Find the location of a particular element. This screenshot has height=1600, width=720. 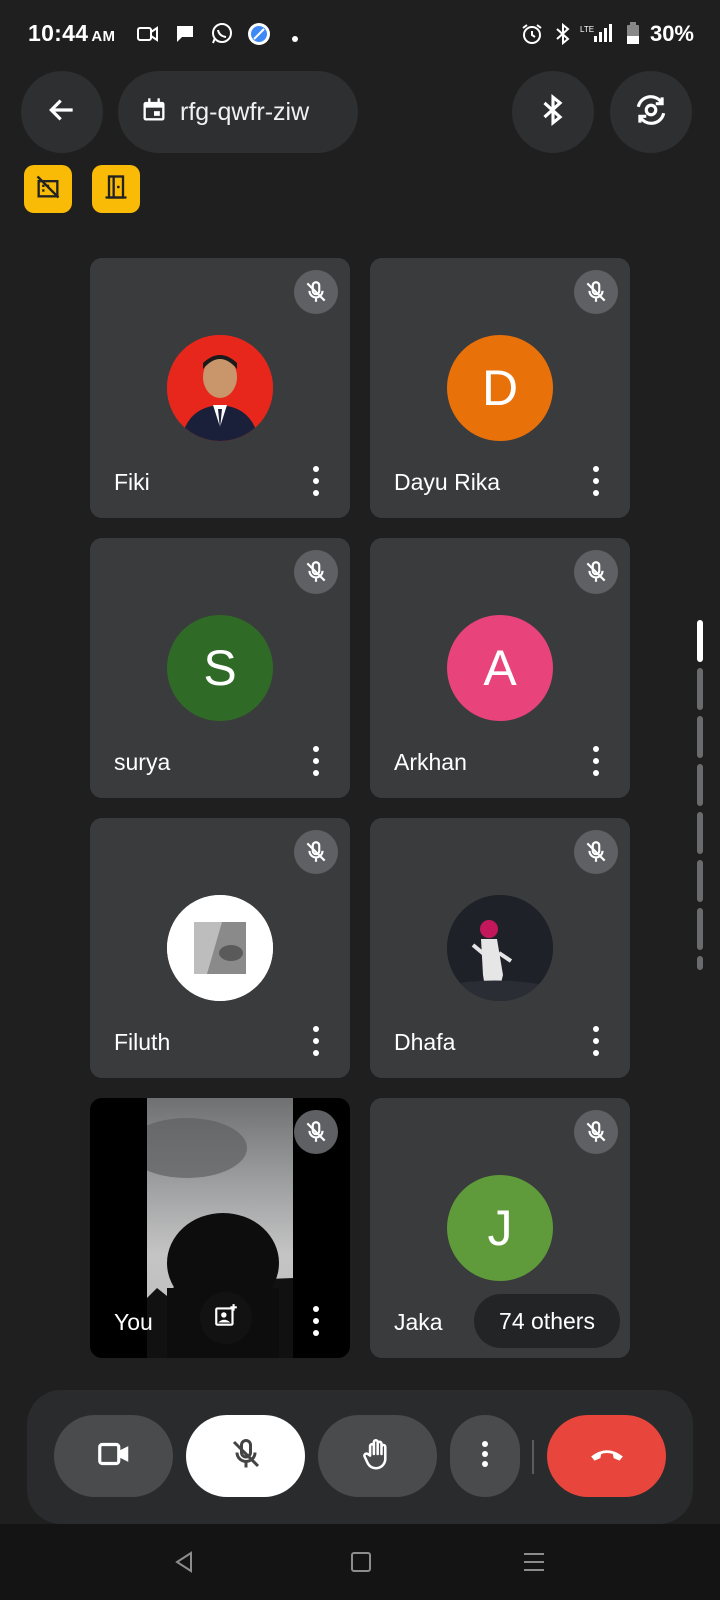

hand-icon is located at coordinates (378, 1456).